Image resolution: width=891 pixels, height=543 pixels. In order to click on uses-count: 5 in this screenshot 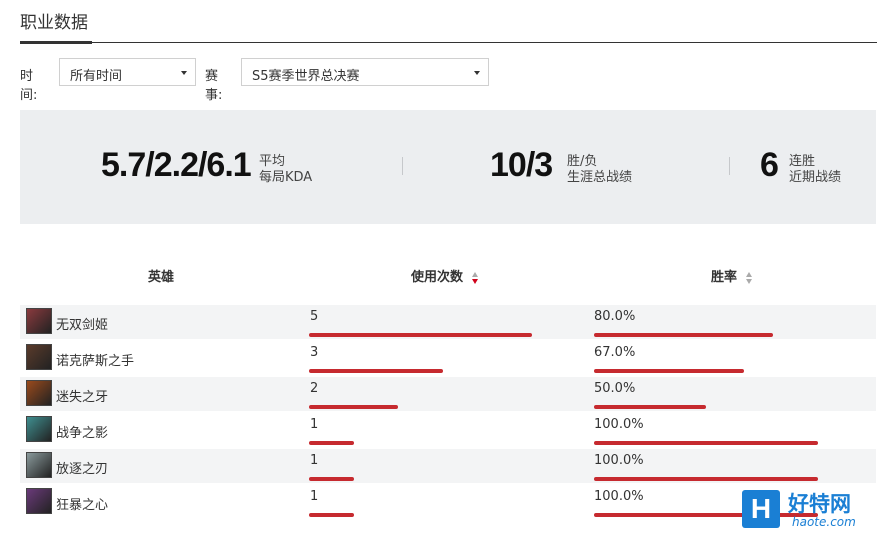, I will do `click(314, 316)`.